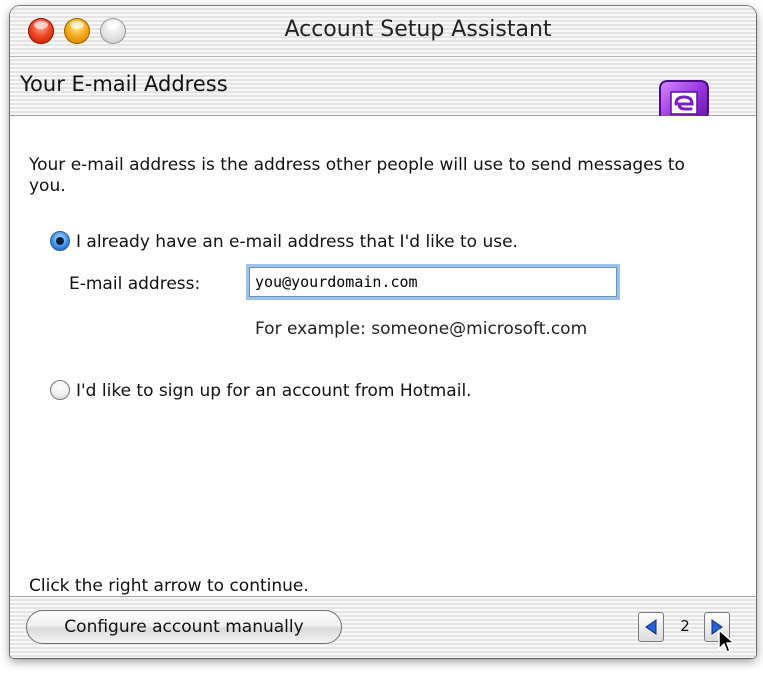  Describe the element at coordinates (433, 282) in the screenshot. I see `email-address-input` at that location.